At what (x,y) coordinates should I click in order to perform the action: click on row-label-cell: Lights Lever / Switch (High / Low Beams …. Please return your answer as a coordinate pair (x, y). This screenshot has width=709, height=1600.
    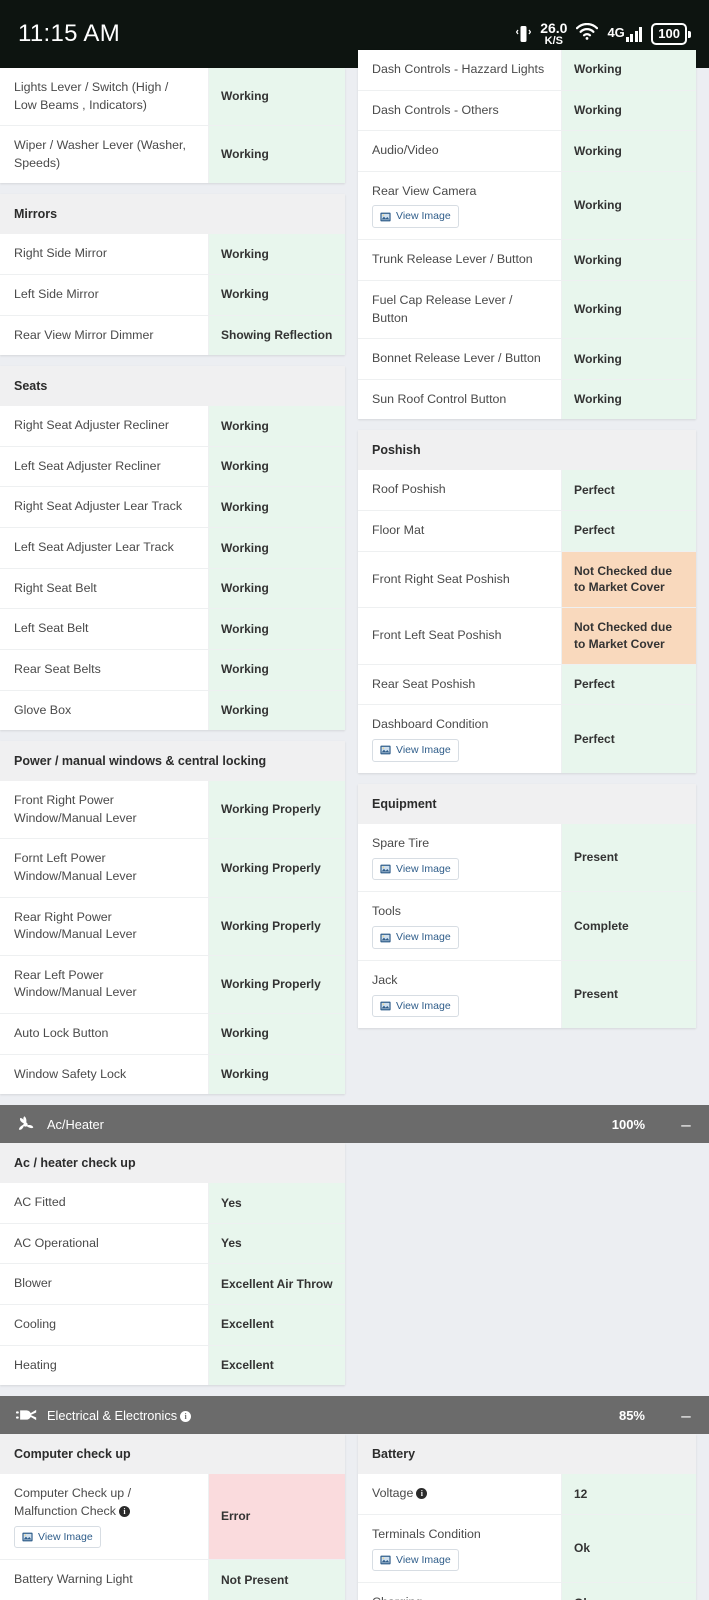
    Looking at the image, I should click on (104, 97).